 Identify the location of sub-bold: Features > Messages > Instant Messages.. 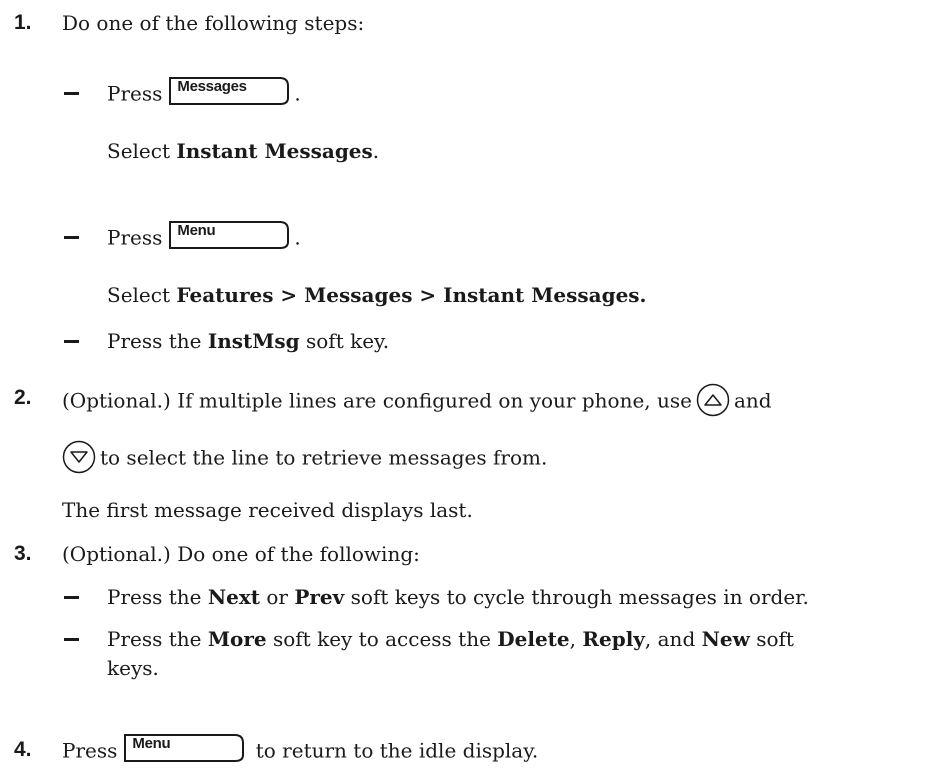
(411, 295).